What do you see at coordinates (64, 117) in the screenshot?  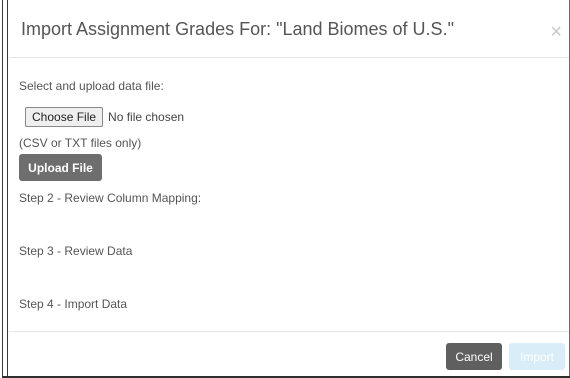 I see `choose-file-button: Choose File` at bounding box center [64, 117].